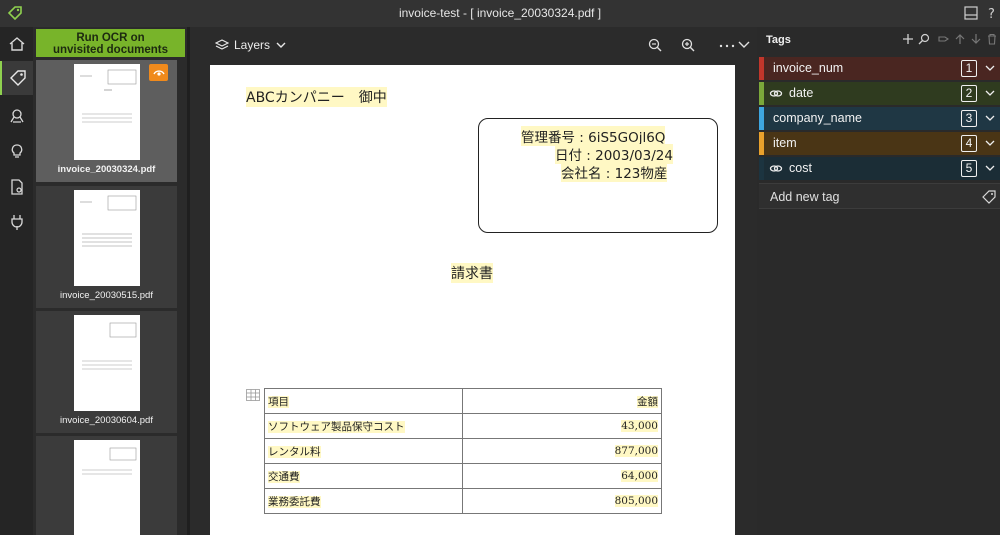  I want to click on layers-label: Layers, so click(252, 45).